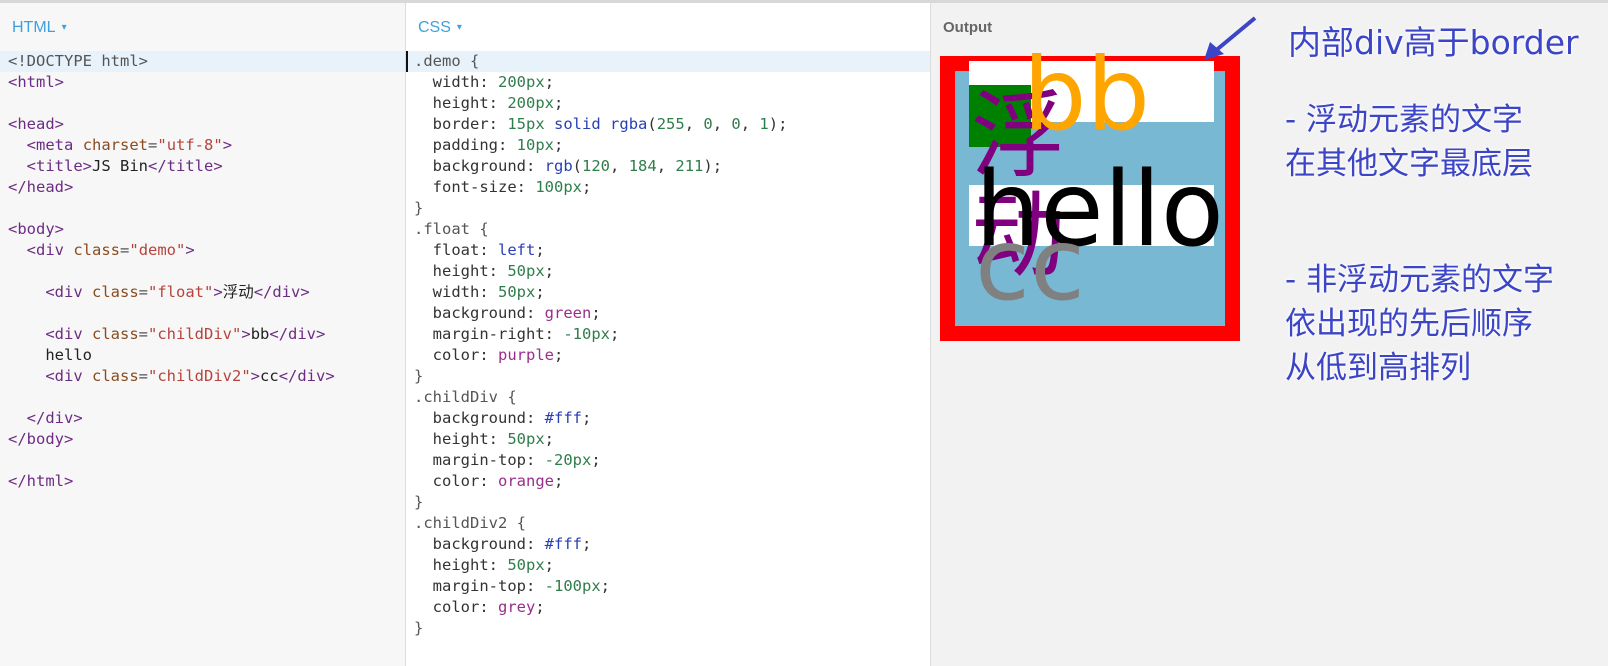 The width and height of the screenshot is (1608, 666). I want to click on css-panel-label: CSS, so click(434, 27).